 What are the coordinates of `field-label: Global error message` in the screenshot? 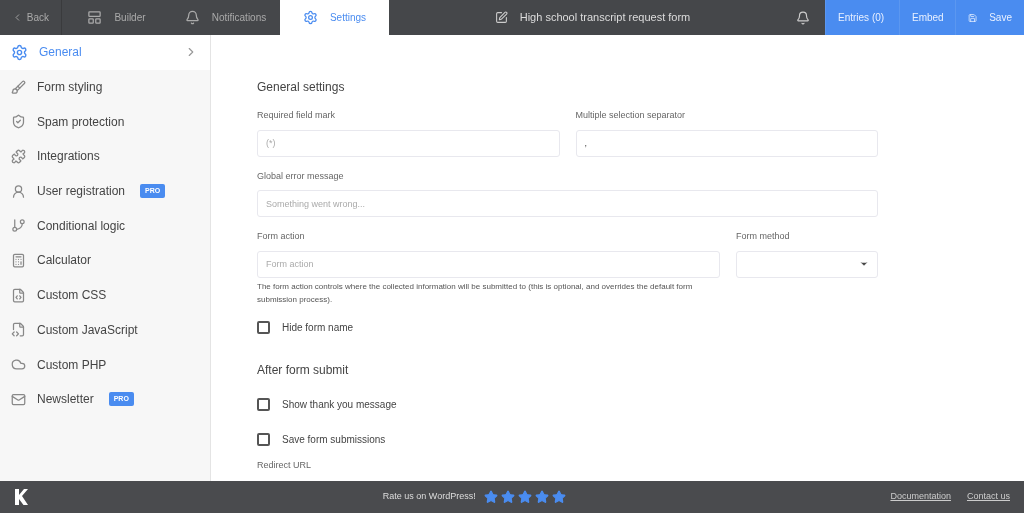 It's located at (301, 176).